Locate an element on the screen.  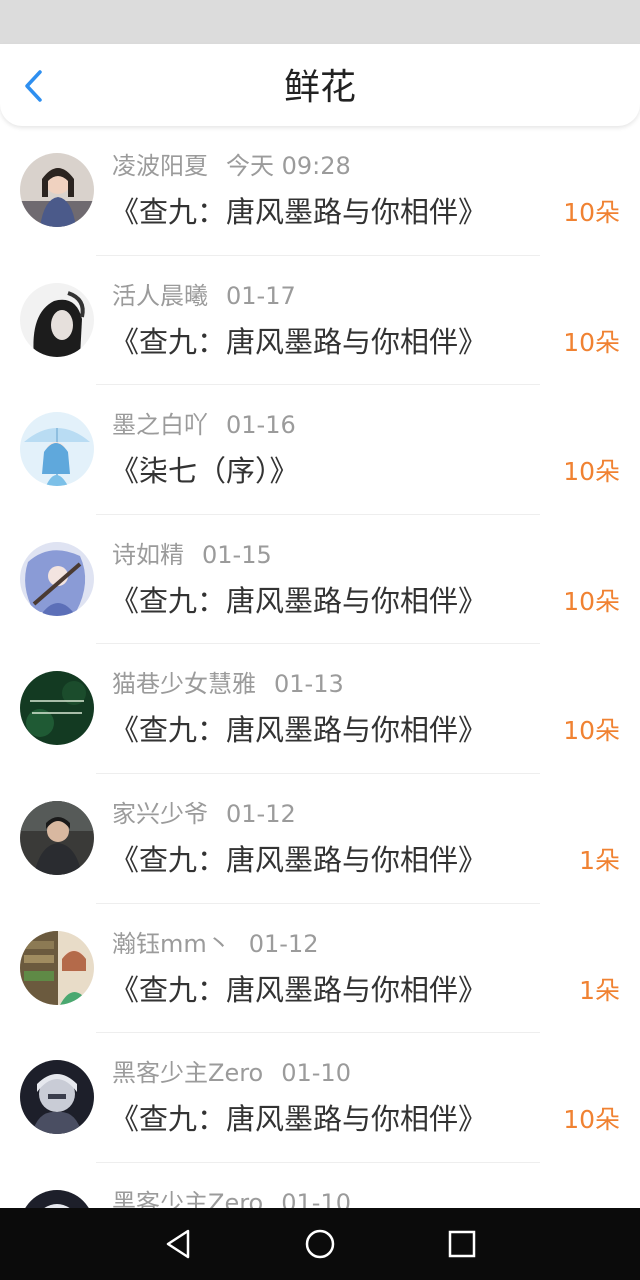
nav-recents-button is located at coordinates (462, 1244).